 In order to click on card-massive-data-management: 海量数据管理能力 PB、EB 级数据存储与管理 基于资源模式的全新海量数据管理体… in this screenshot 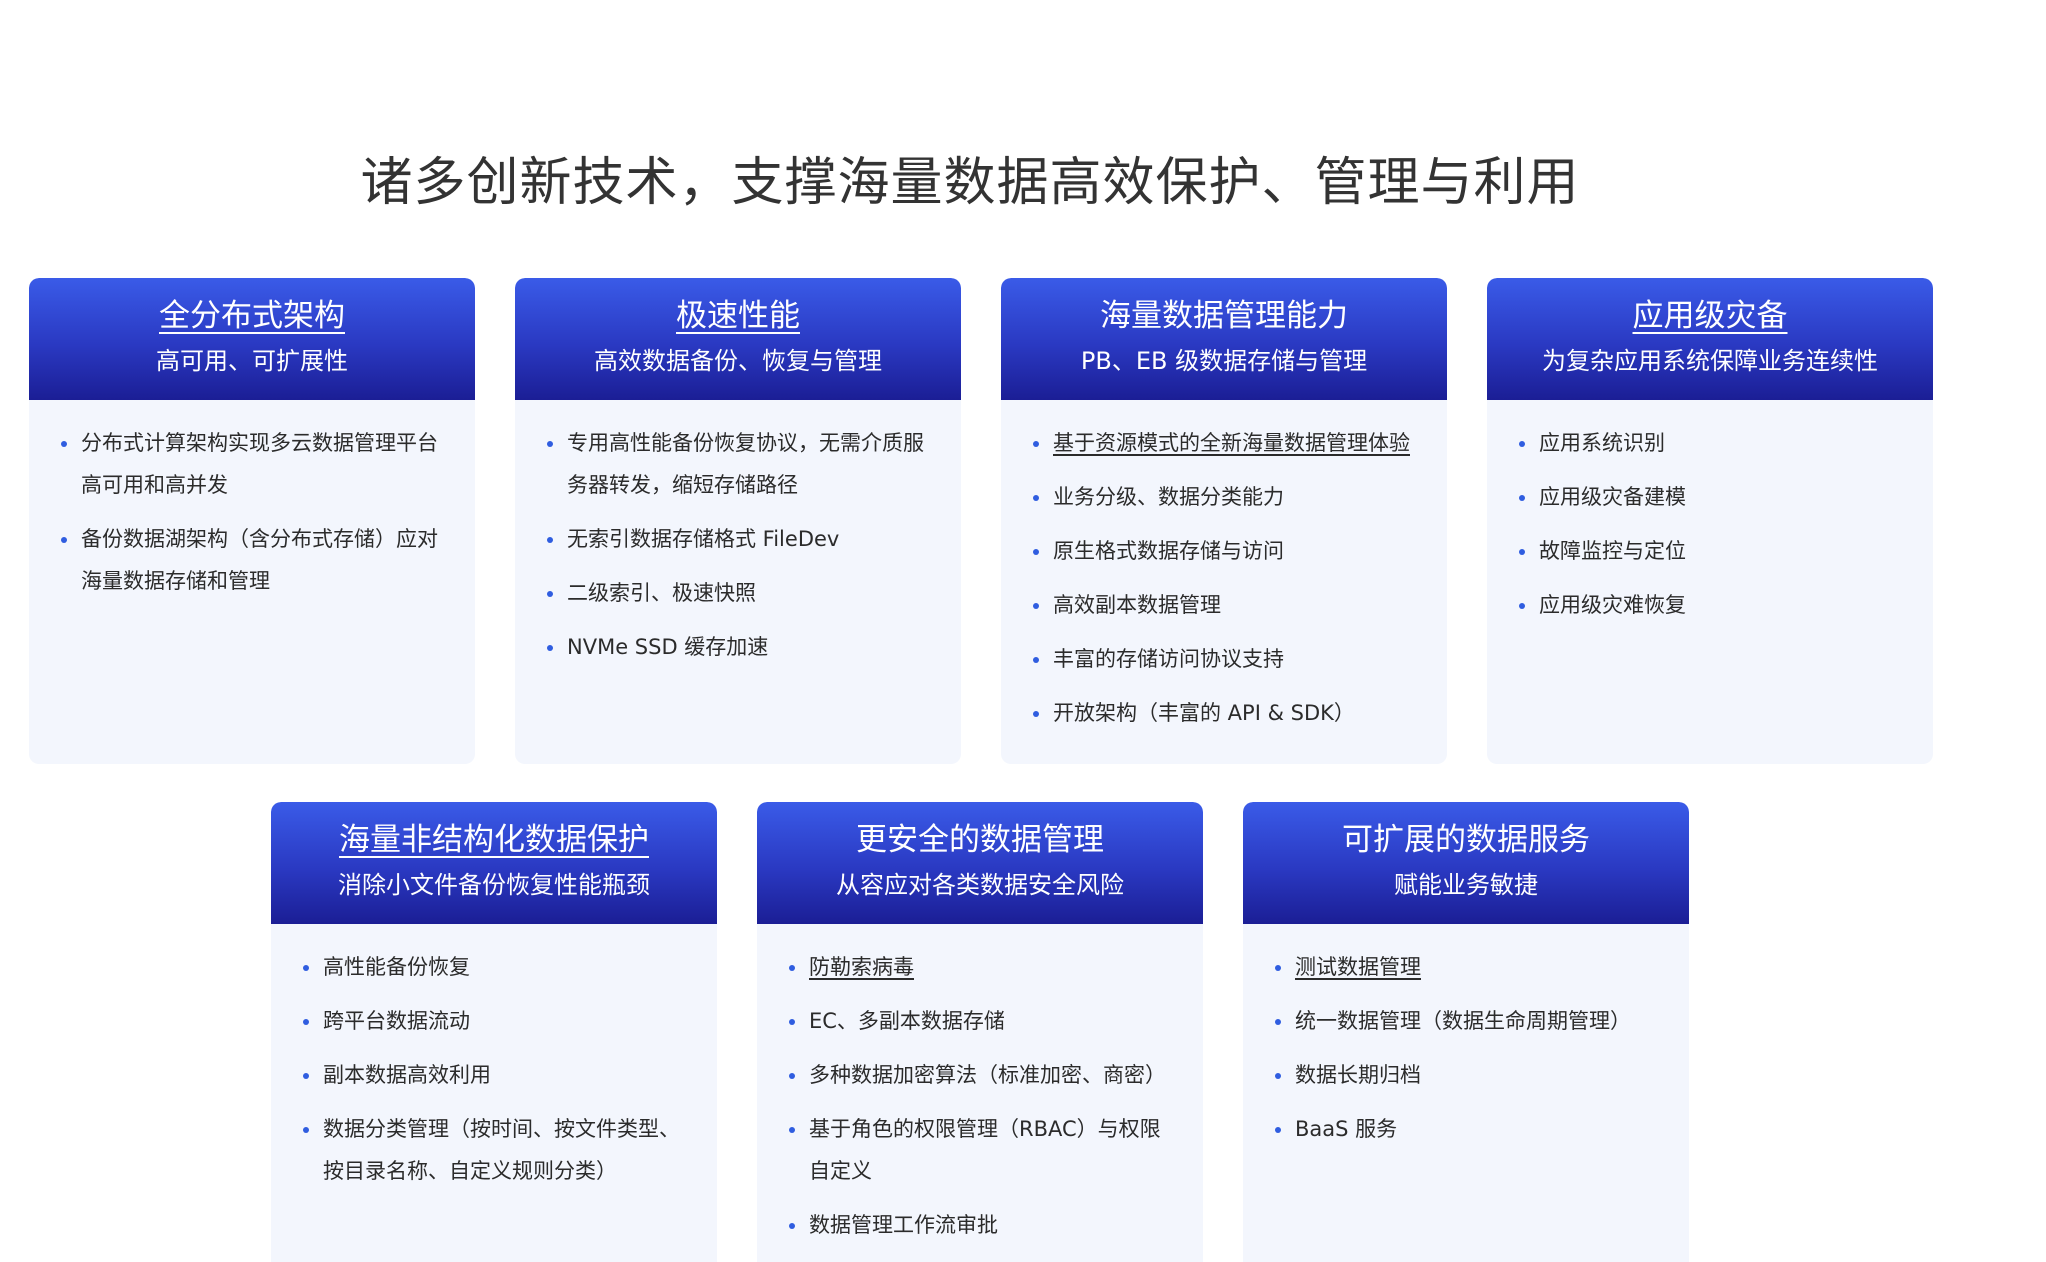, I will do `click(1224, 521)`.